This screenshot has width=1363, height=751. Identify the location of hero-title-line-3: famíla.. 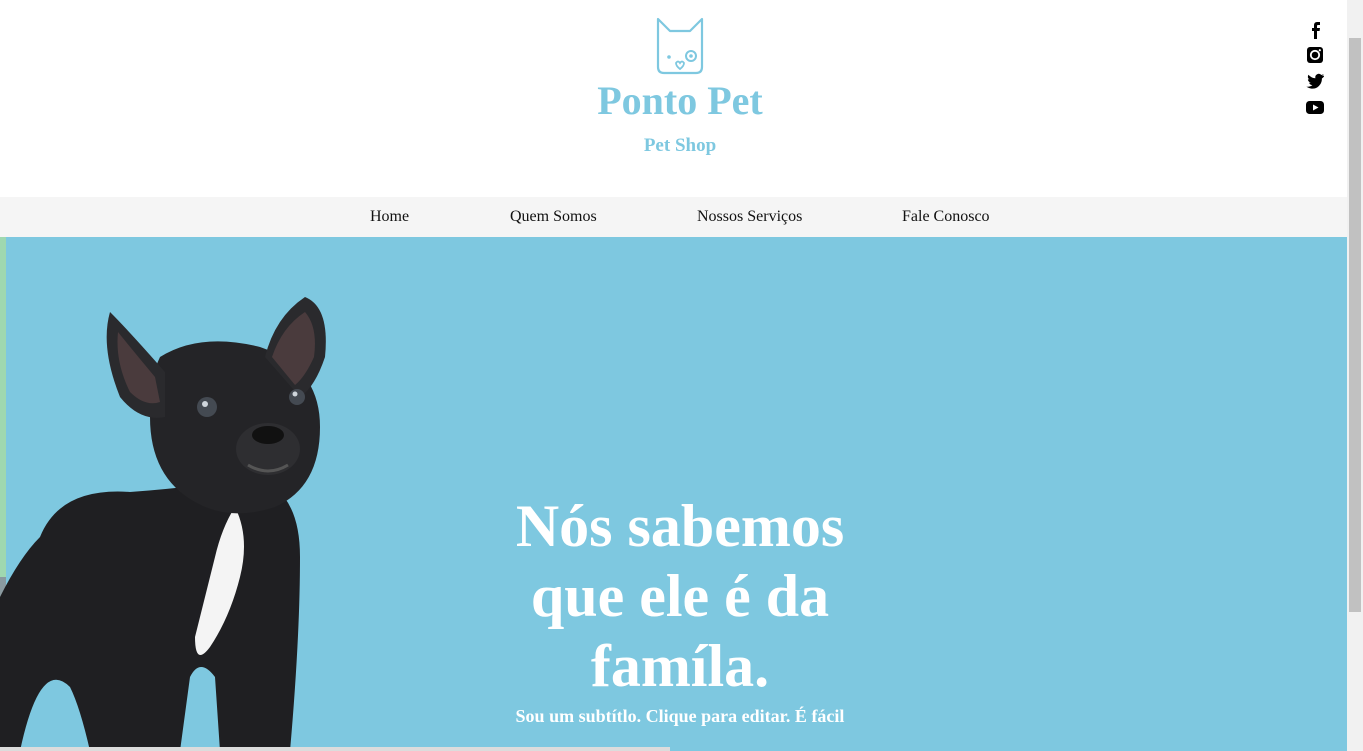
(680, 666).